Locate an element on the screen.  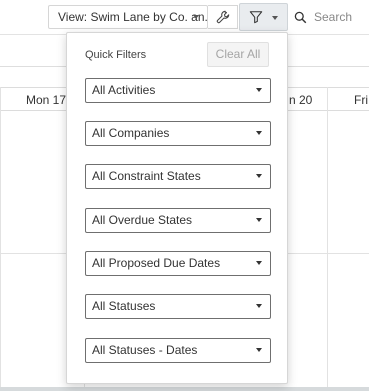
toolbar: View: Swim Lane by Co. an... Search is located at coordinates (184, 17).